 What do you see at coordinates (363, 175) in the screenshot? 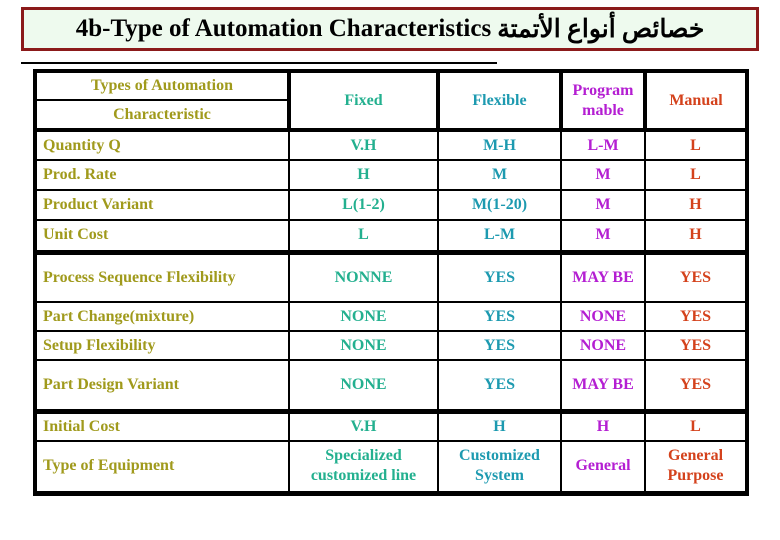
I see `cell-fixed: H` at bounding box center [363, 175].